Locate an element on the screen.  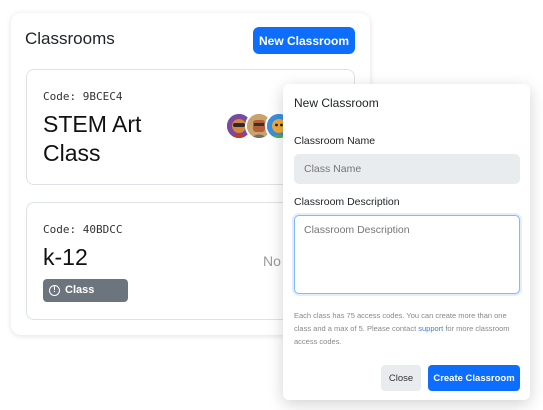
close-button: Close is located at coordinates (401, 378).